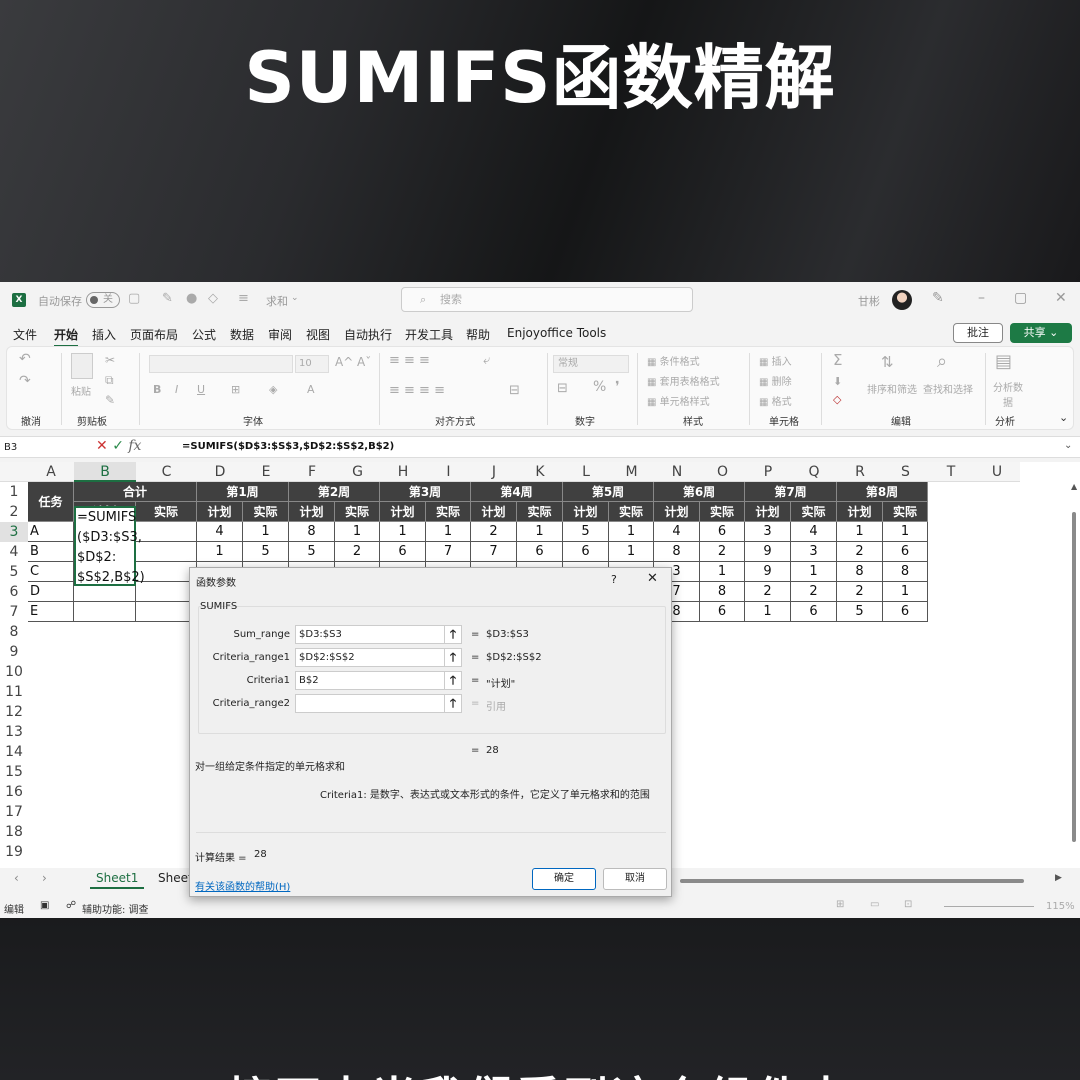  Describe the element at coordinates (978, 333) in the screenshot. I see `comment-button: 批注` at that location.